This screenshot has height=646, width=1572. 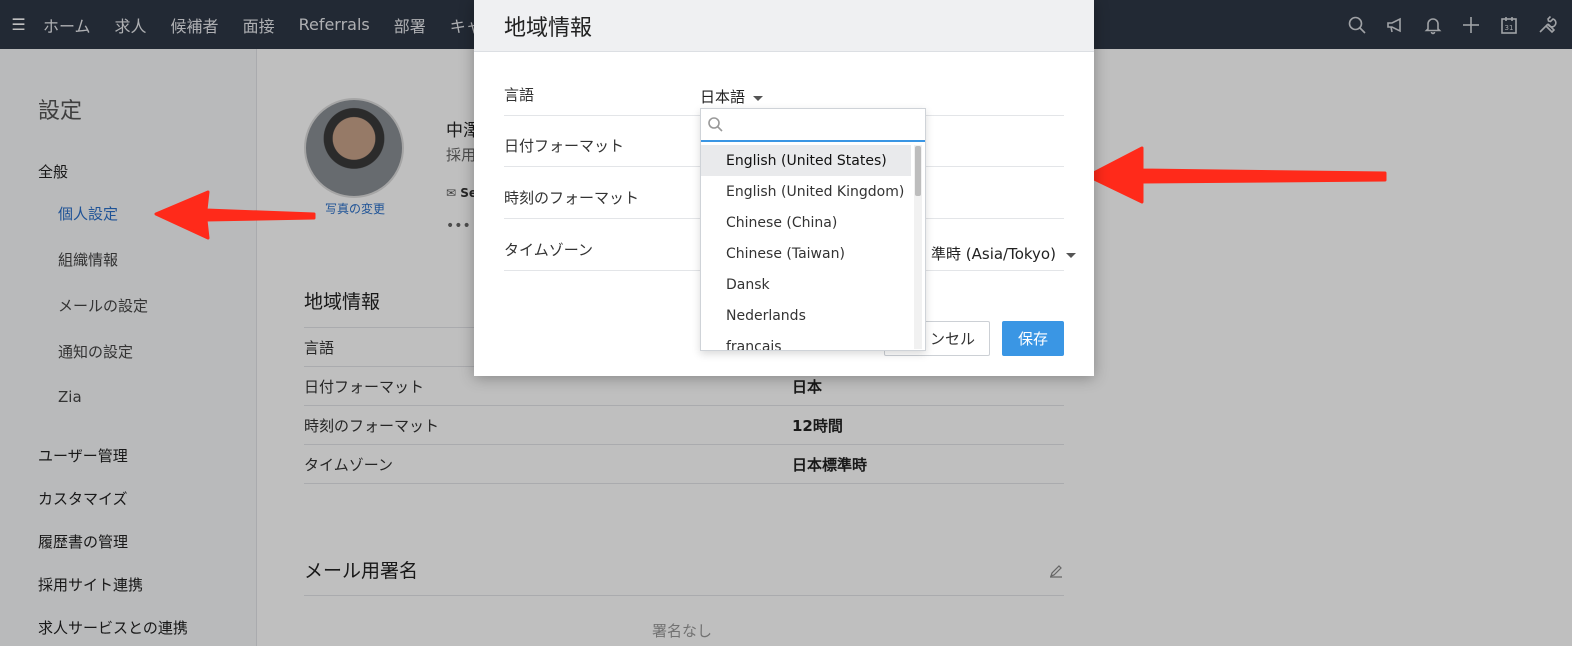 What do you see at coordinates (572, 198) in the screenshot?
I see `dialog-label-time-format: 時刻のフォーマット` at bounding box center [572, 198].